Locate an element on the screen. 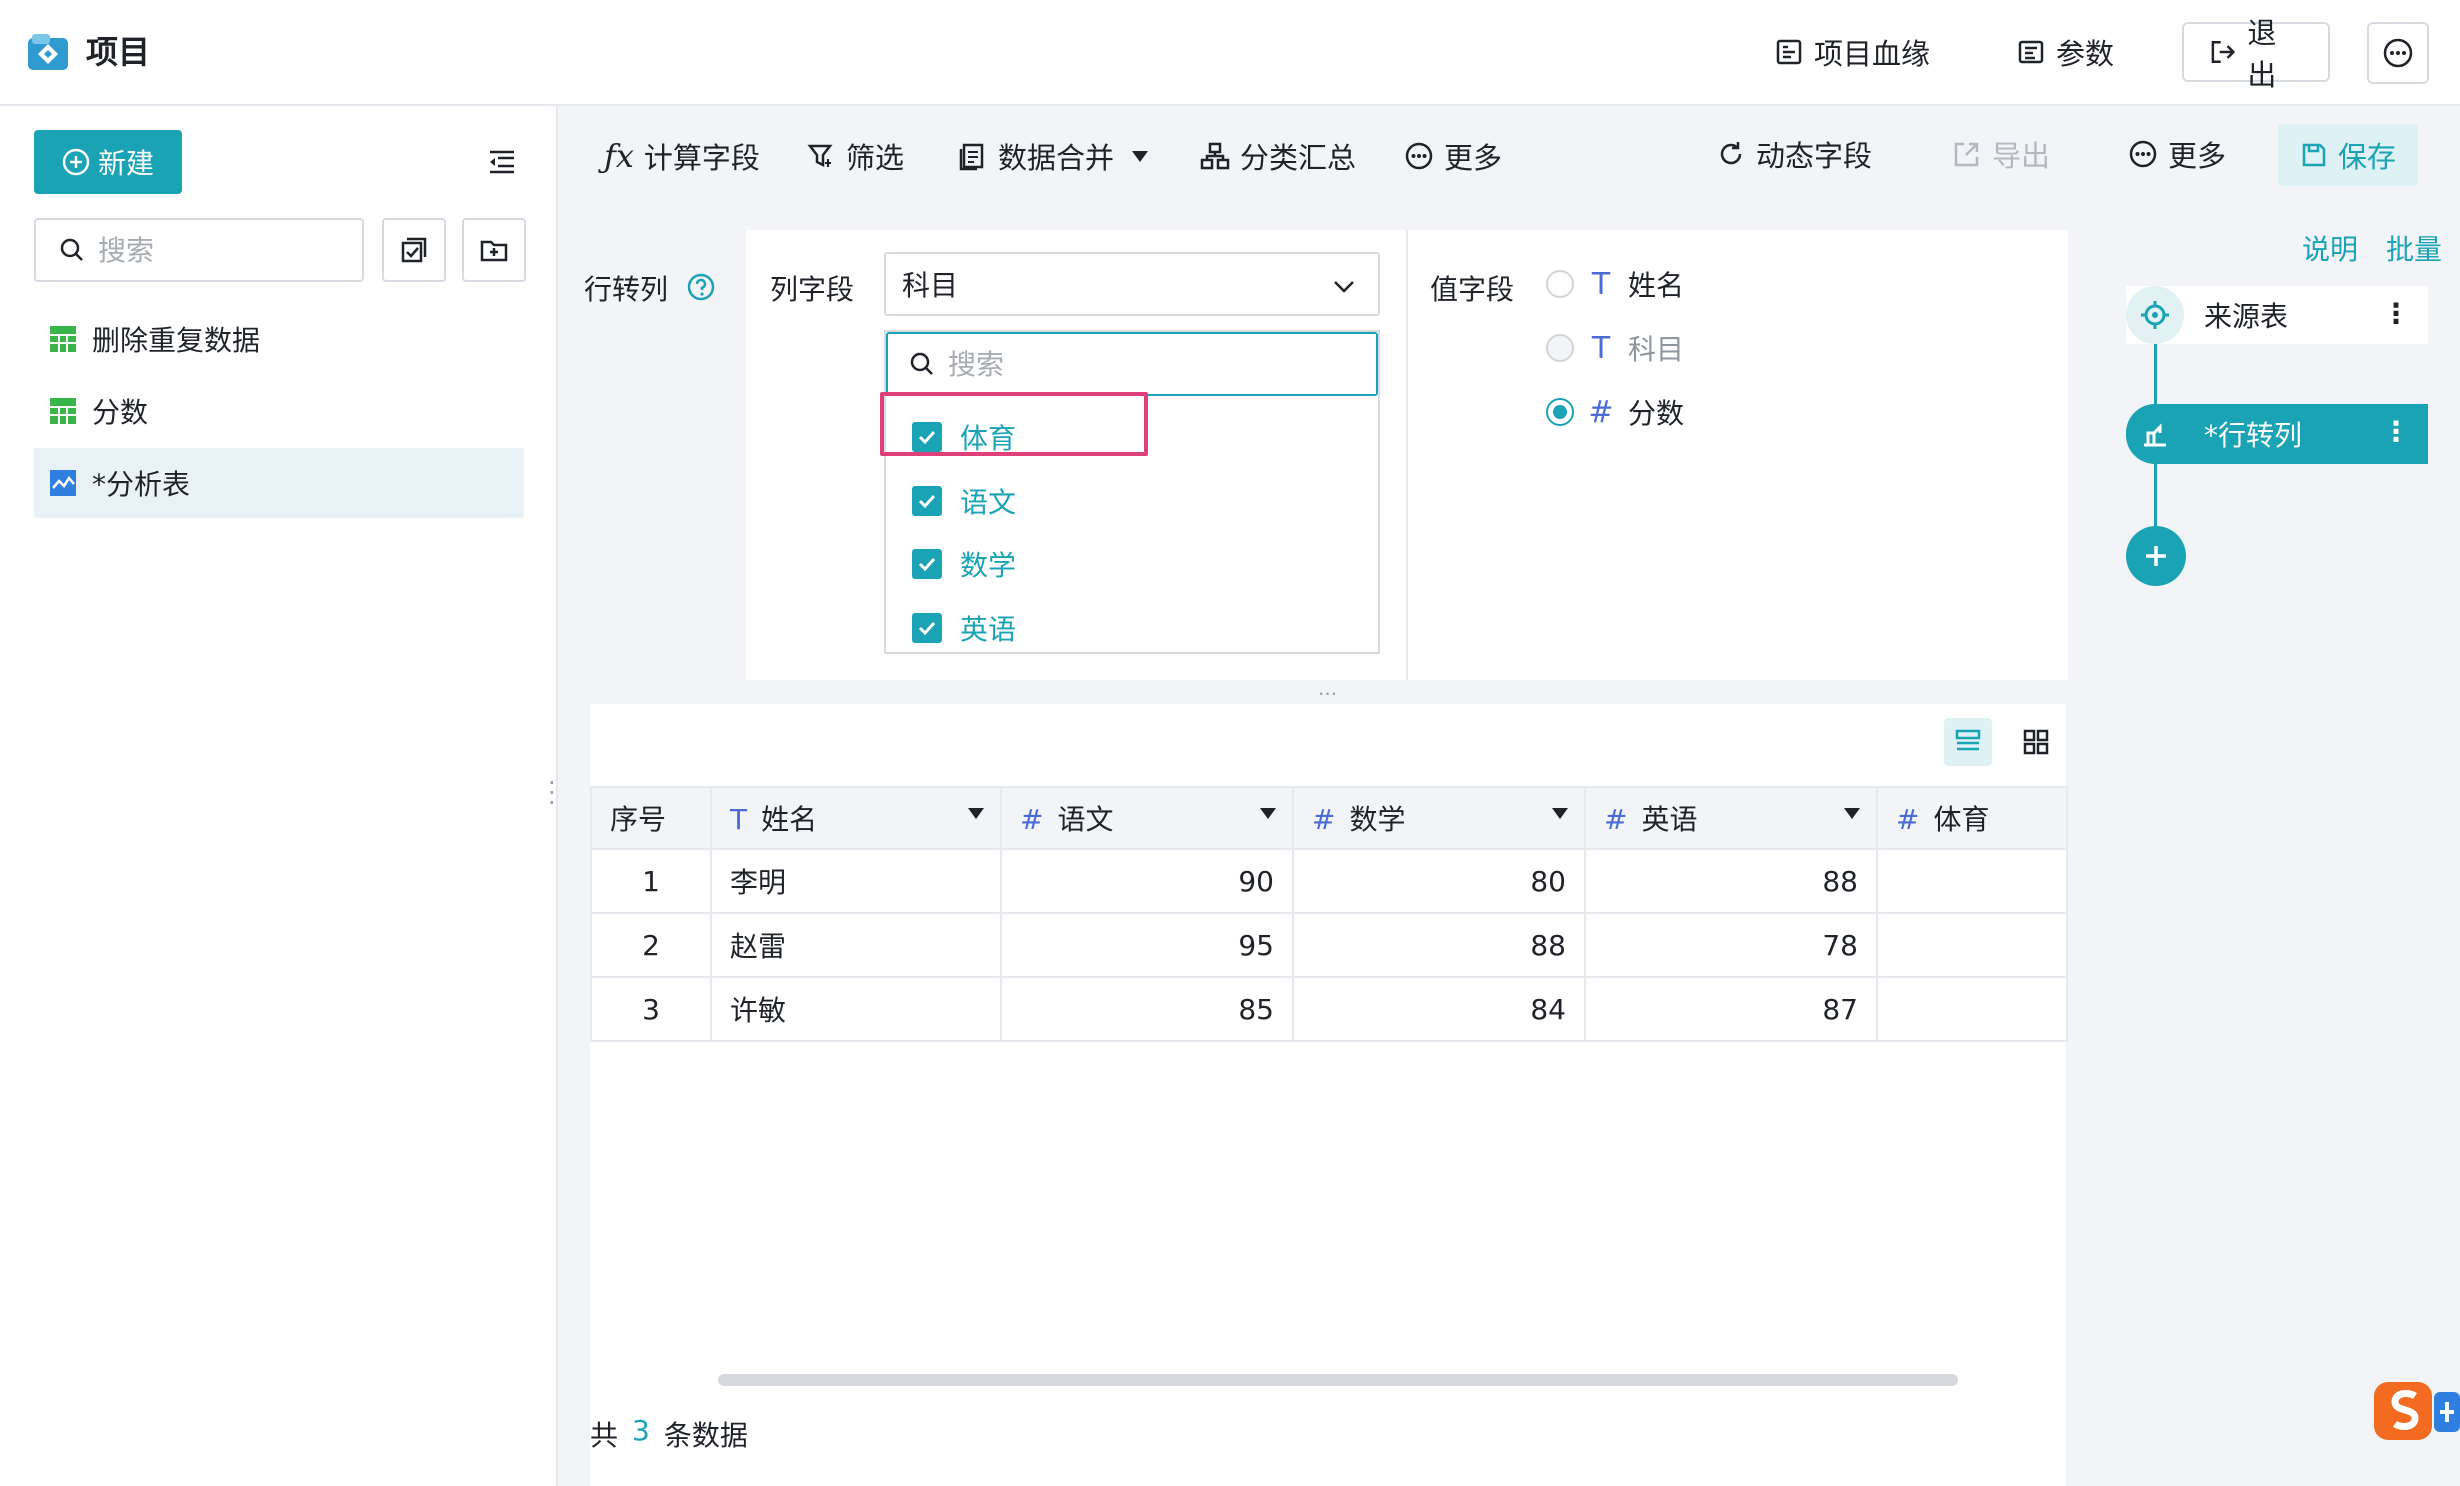 The width and height of the screenshot is (2460, 1486). calc-field-button: ƒx 计算字段 is located at coordinates (682, 156).